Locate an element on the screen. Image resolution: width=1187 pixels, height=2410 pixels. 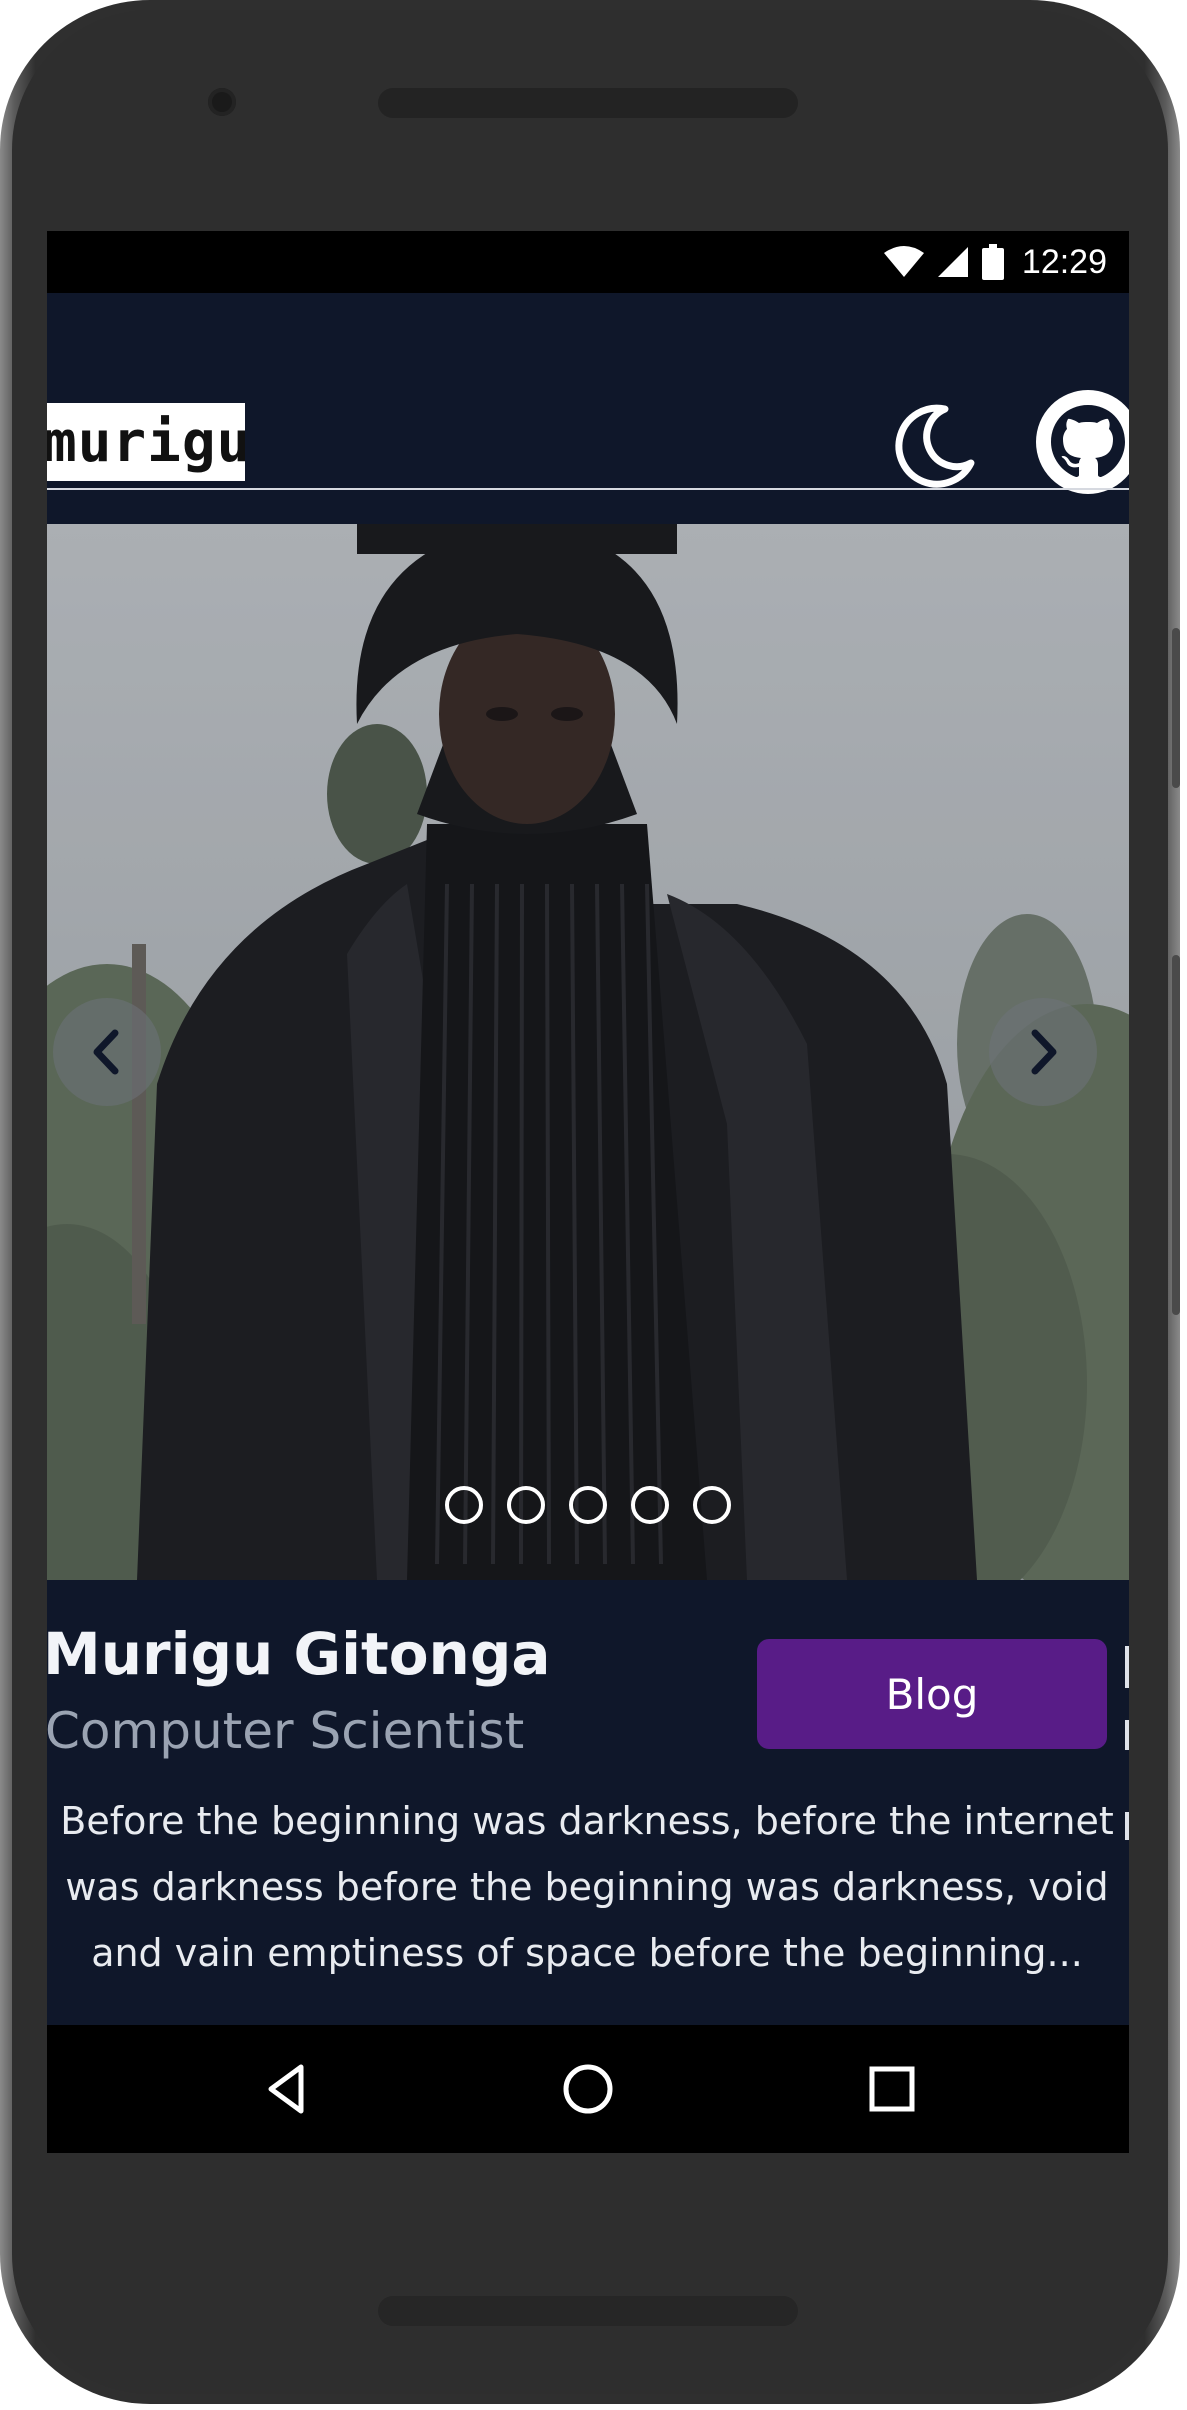
earpiece-speaker is located at coordinates (588, 103).